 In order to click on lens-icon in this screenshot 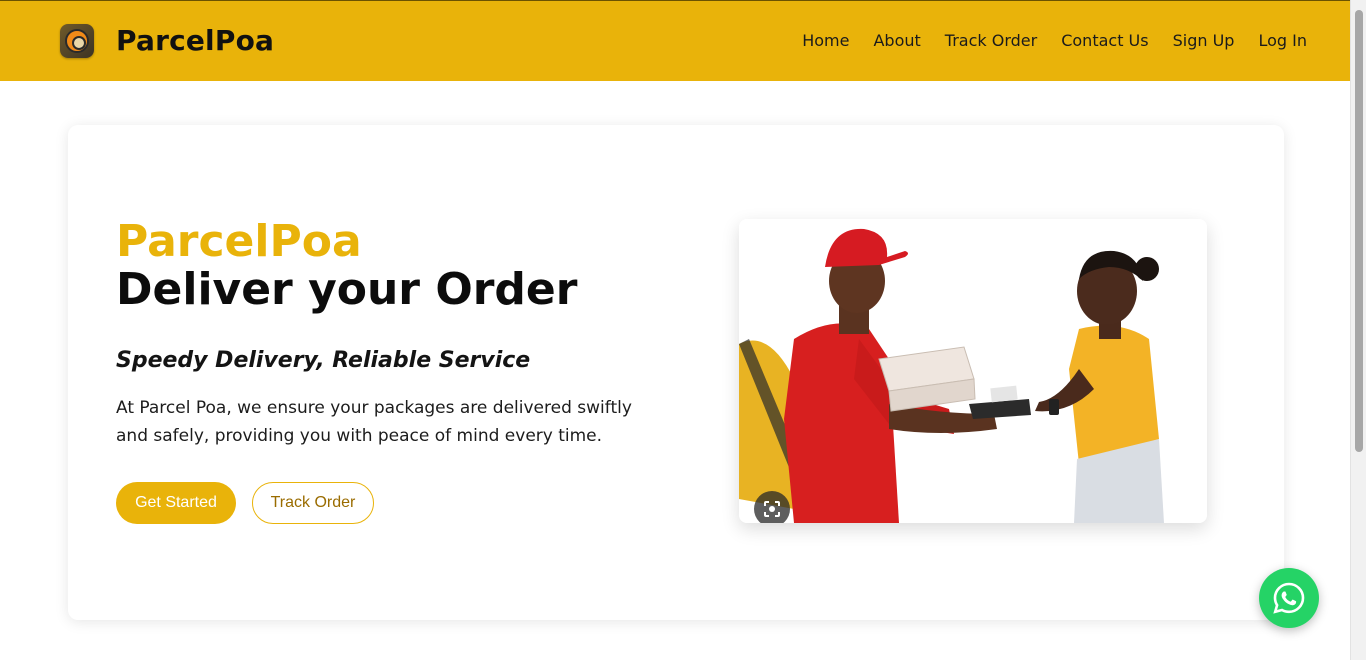, I will do `click(772, 507)`.